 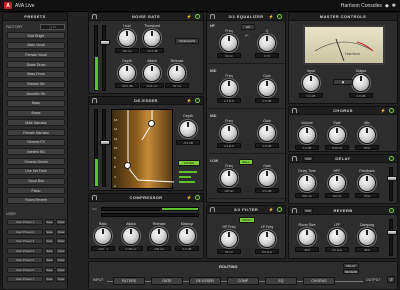 What do you see at coordinates (36, 65) in the screenshot?
I see `factory-preset-item: Snare Drum` at bounding box center [36, 65].